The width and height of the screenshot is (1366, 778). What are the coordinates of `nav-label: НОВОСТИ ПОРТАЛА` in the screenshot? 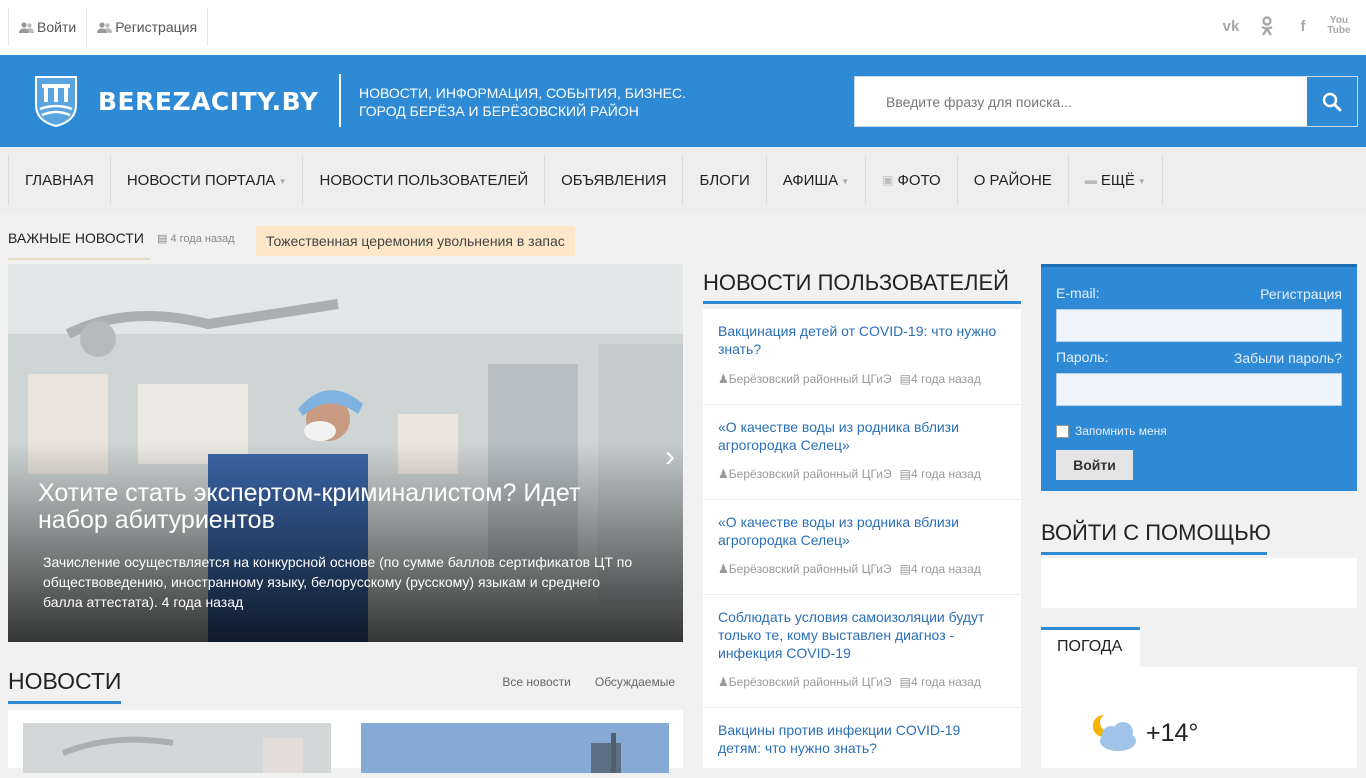 It's located at (201, 180).